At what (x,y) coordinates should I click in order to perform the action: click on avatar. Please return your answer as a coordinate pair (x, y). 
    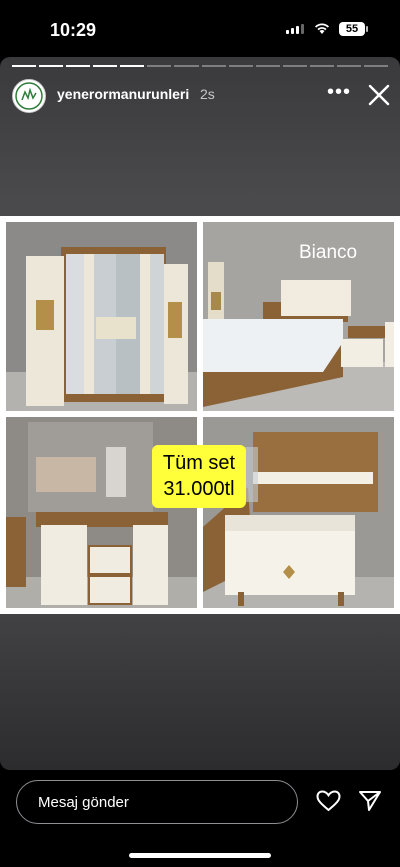
    Looking at the image, I should click on (29, 96).